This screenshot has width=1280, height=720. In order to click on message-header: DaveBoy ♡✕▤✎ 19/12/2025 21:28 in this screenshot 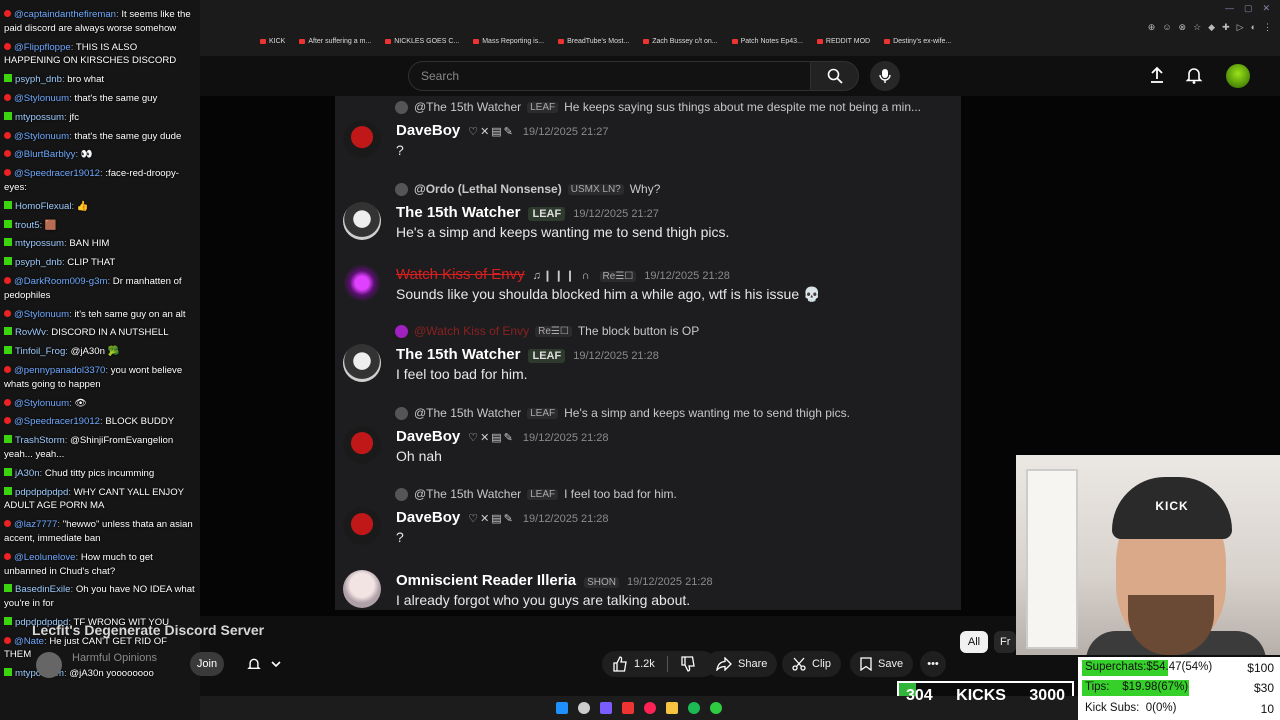, I will do `click(502, 517)`.